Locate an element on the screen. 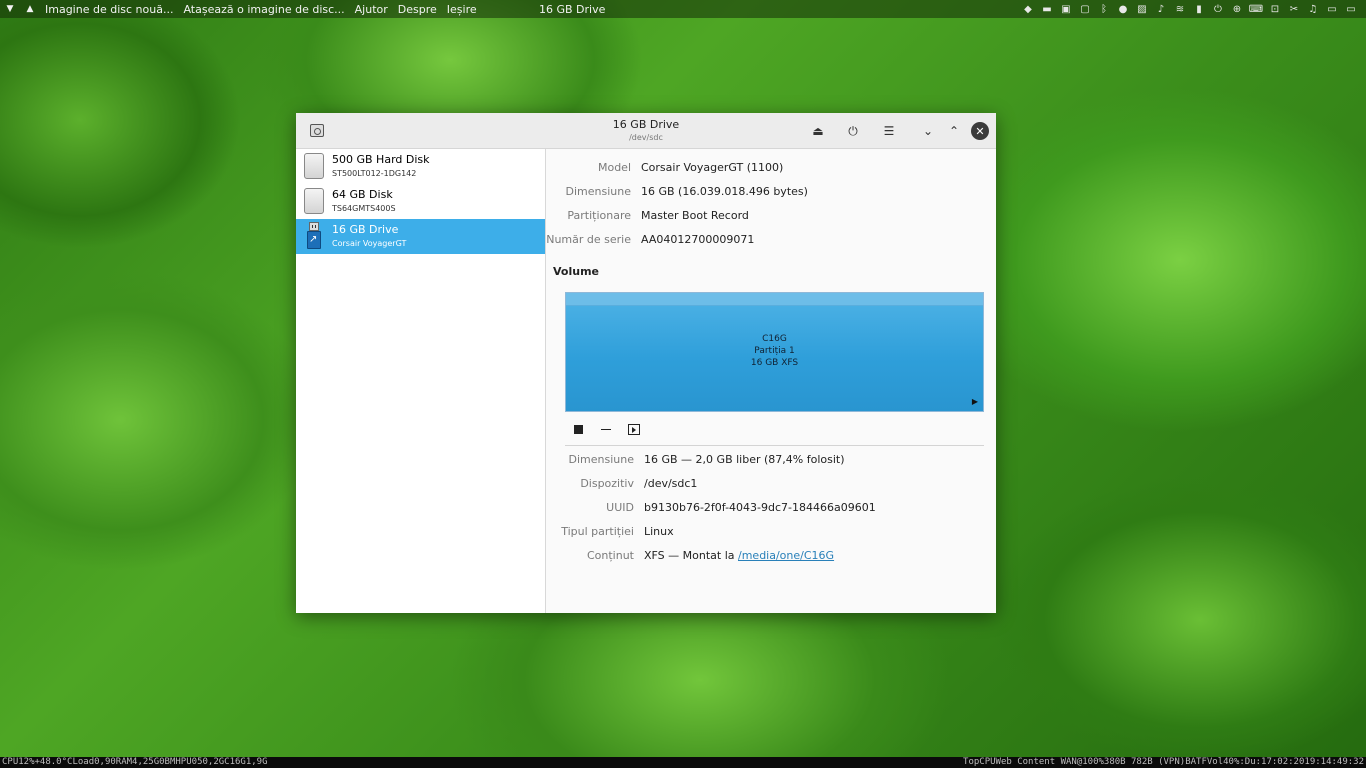 The image size is (1366, 768). tray-volume-icon: ♫ is located at coordinates (1313, 9).